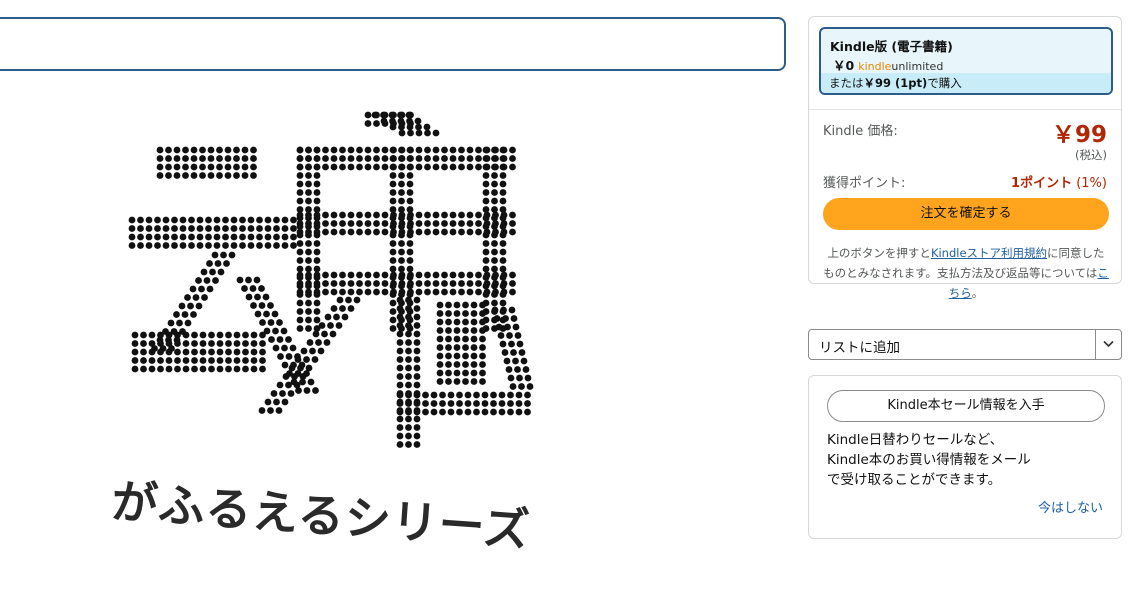 The image size is (1145, 601). Describe the element at coordinates (965, 109) in the screenshot. I see `buybox-divider` at that location.